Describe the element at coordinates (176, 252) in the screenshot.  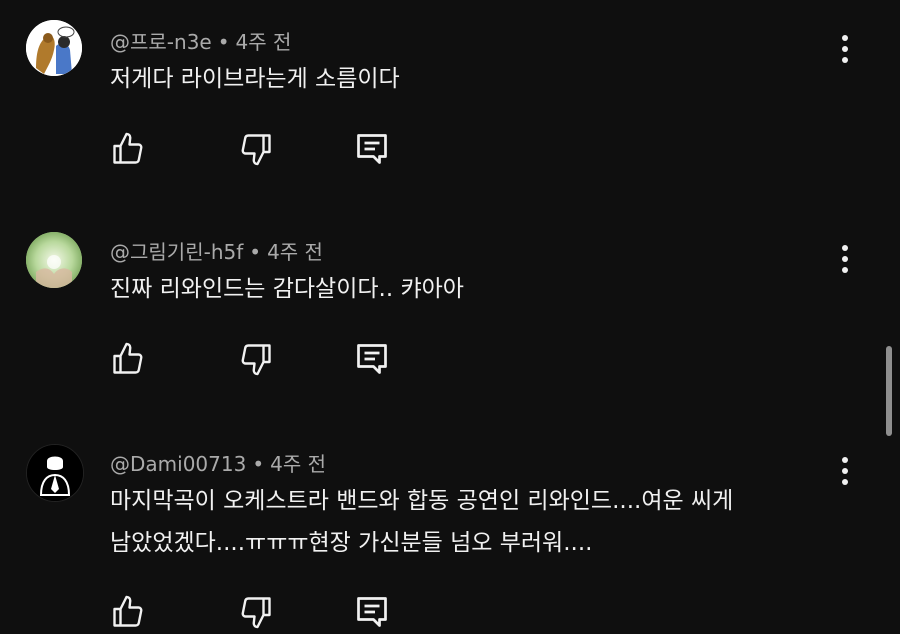
I see `author-name: @그림기린-h5f` at that location.